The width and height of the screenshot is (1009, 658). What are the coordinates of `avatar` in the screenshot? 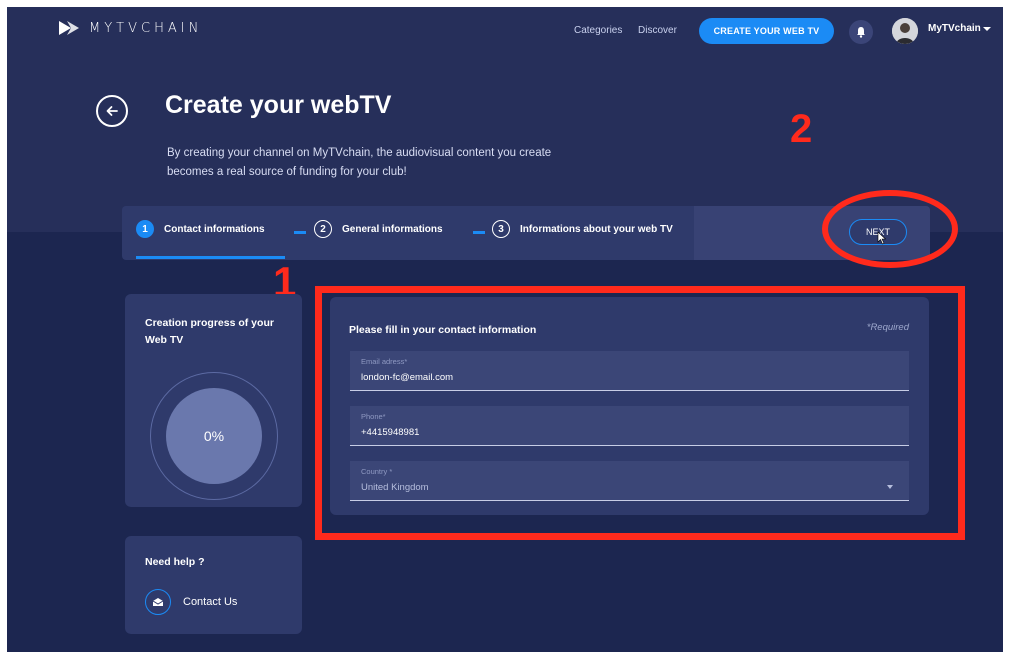 It's located at (905, 31).